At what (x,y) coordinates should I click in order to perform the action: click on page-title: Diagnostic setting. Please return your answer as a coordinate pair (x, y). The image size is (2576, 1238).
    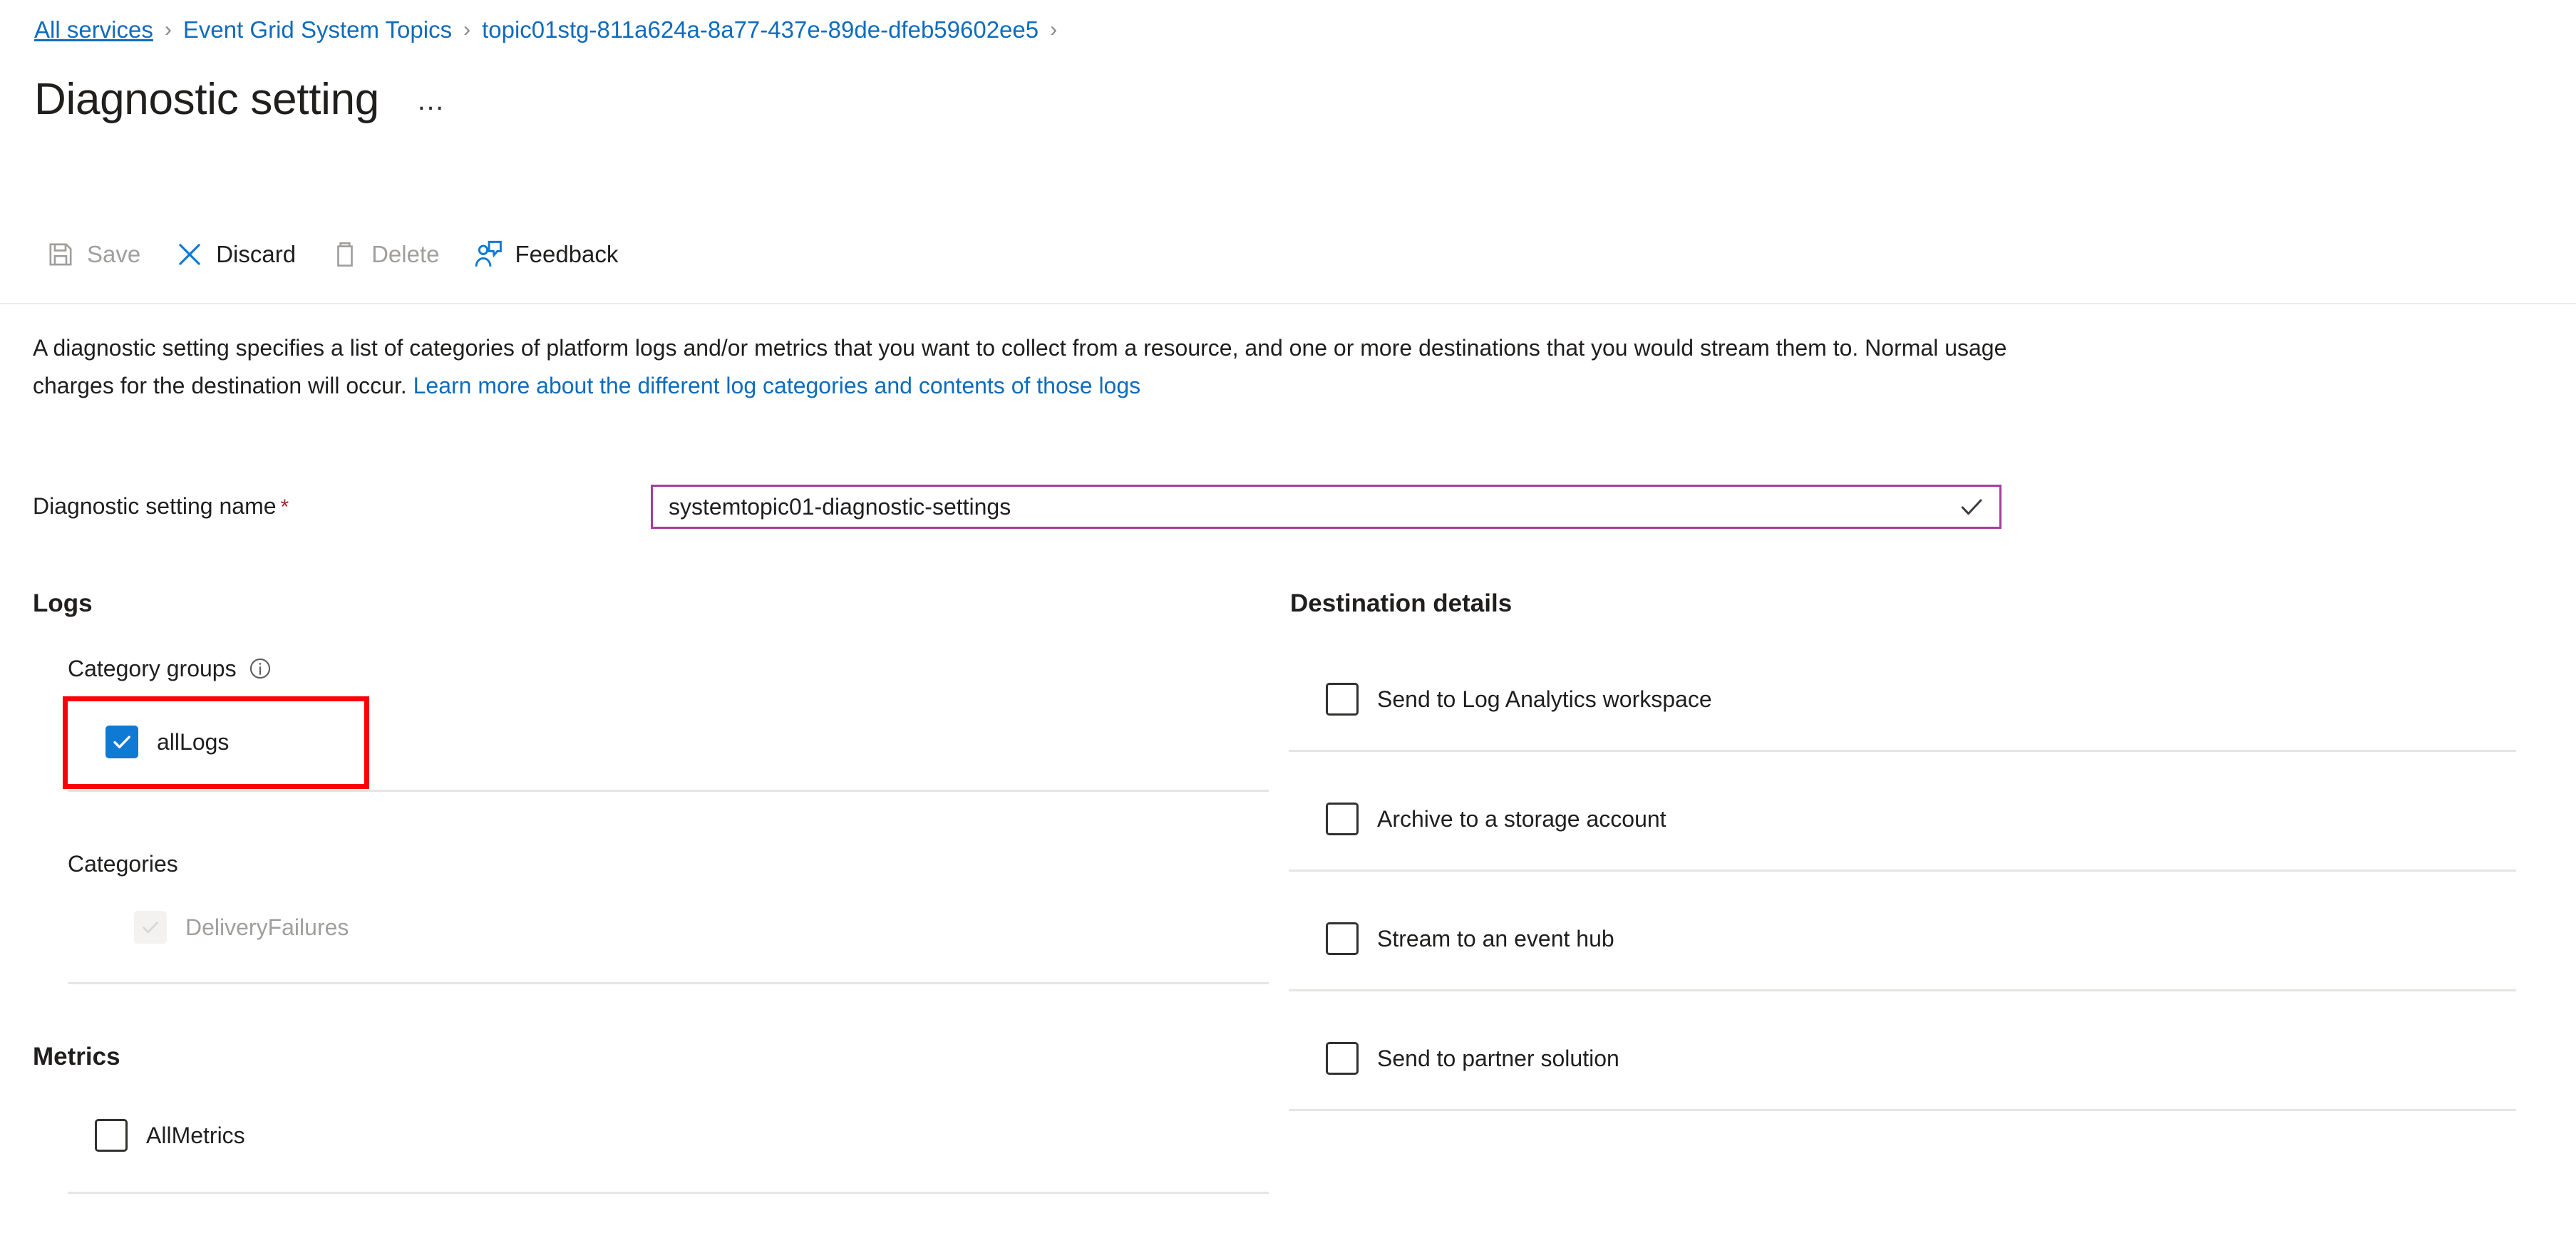
    Looking at the image, I should click on (206, 99).